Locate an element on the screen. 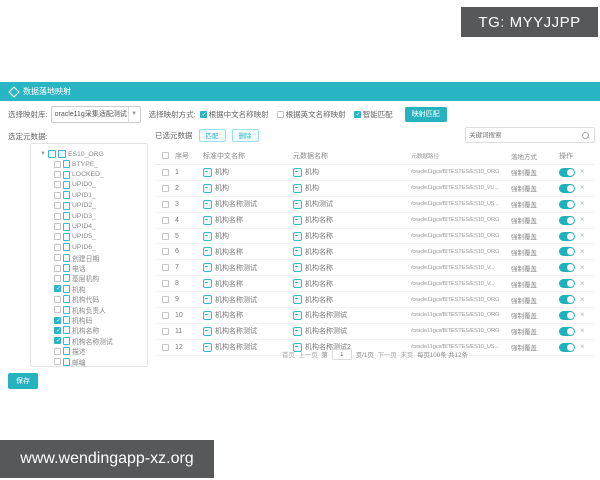  tree-root-node: ▼ ES10_ORG is located at coordinates (92, 154).